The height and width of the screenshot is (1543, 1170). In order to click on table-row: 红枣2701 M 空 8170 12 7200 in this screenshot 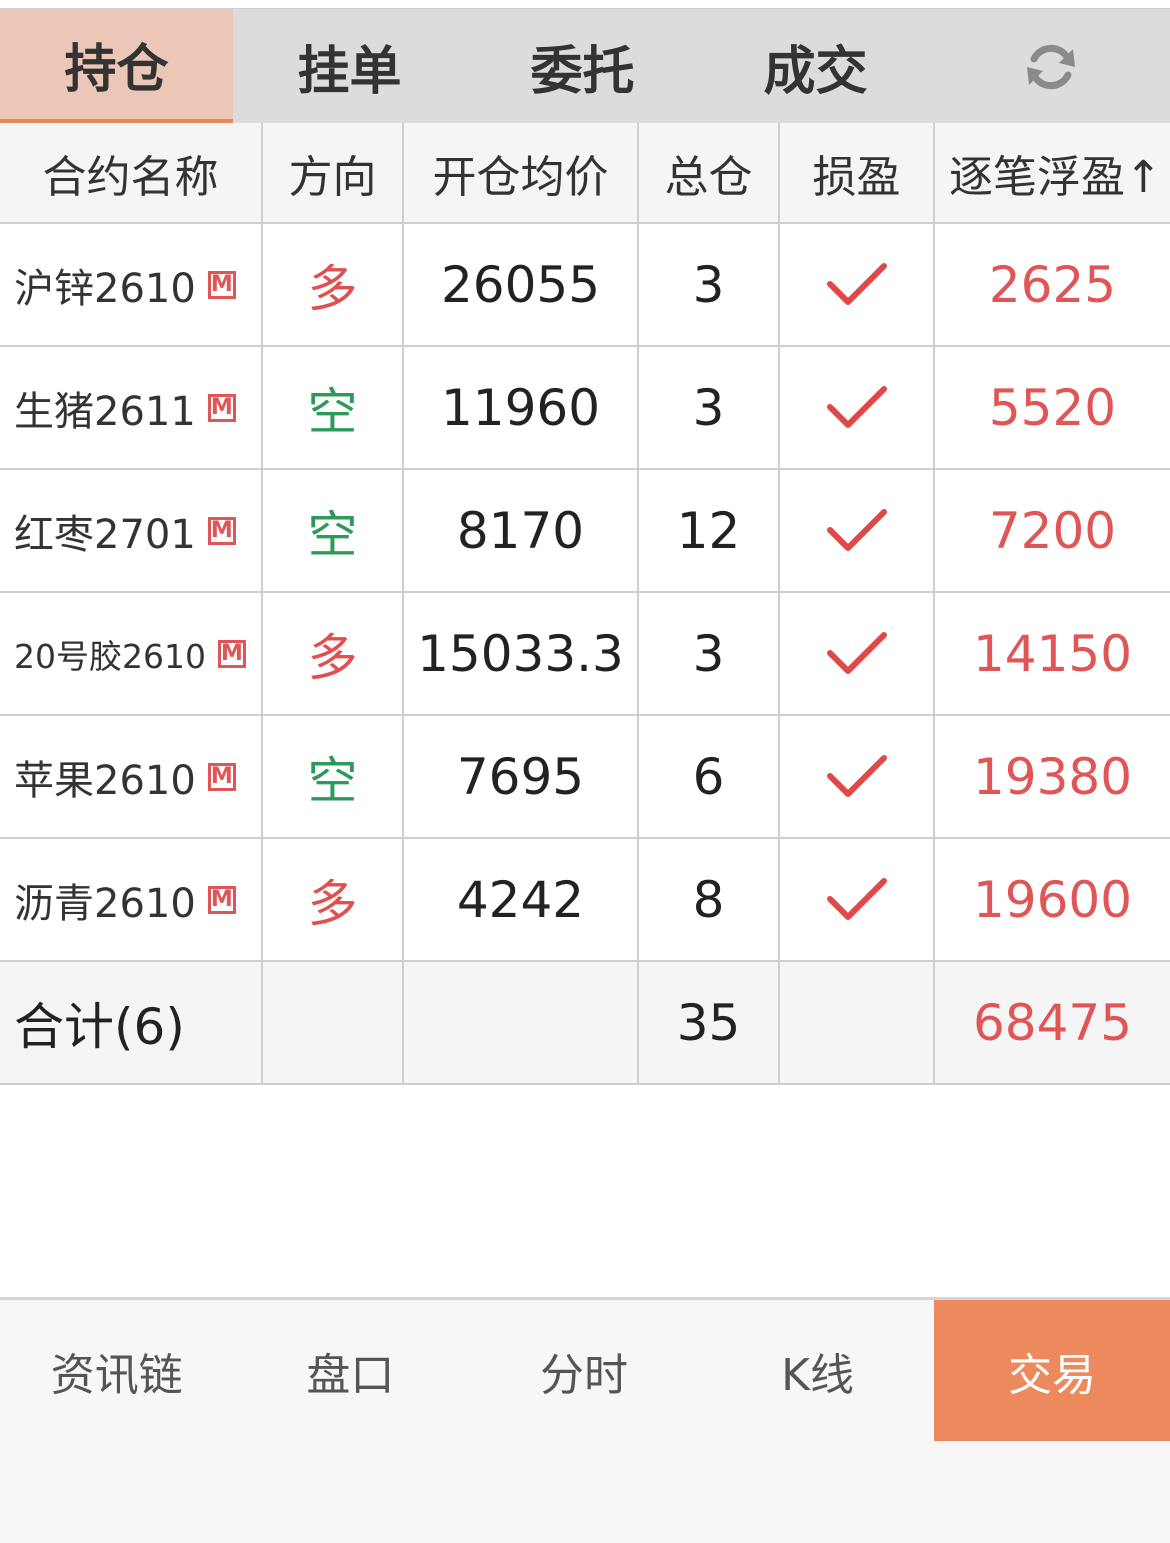, I will do `click(585, 531)`.